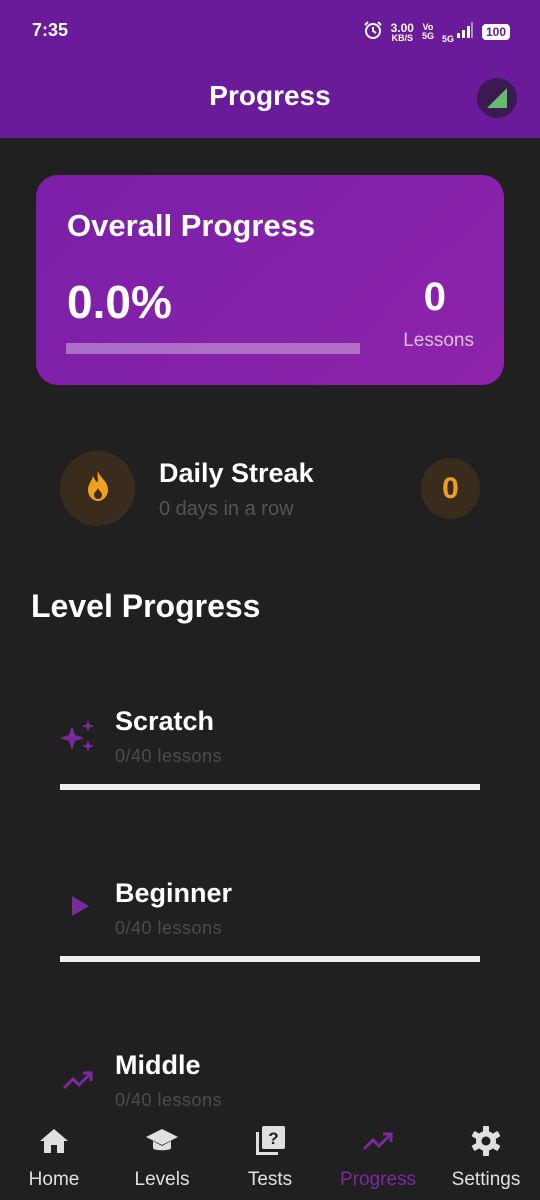  I want to click on nav-label: Levels, so click(162, 1179).